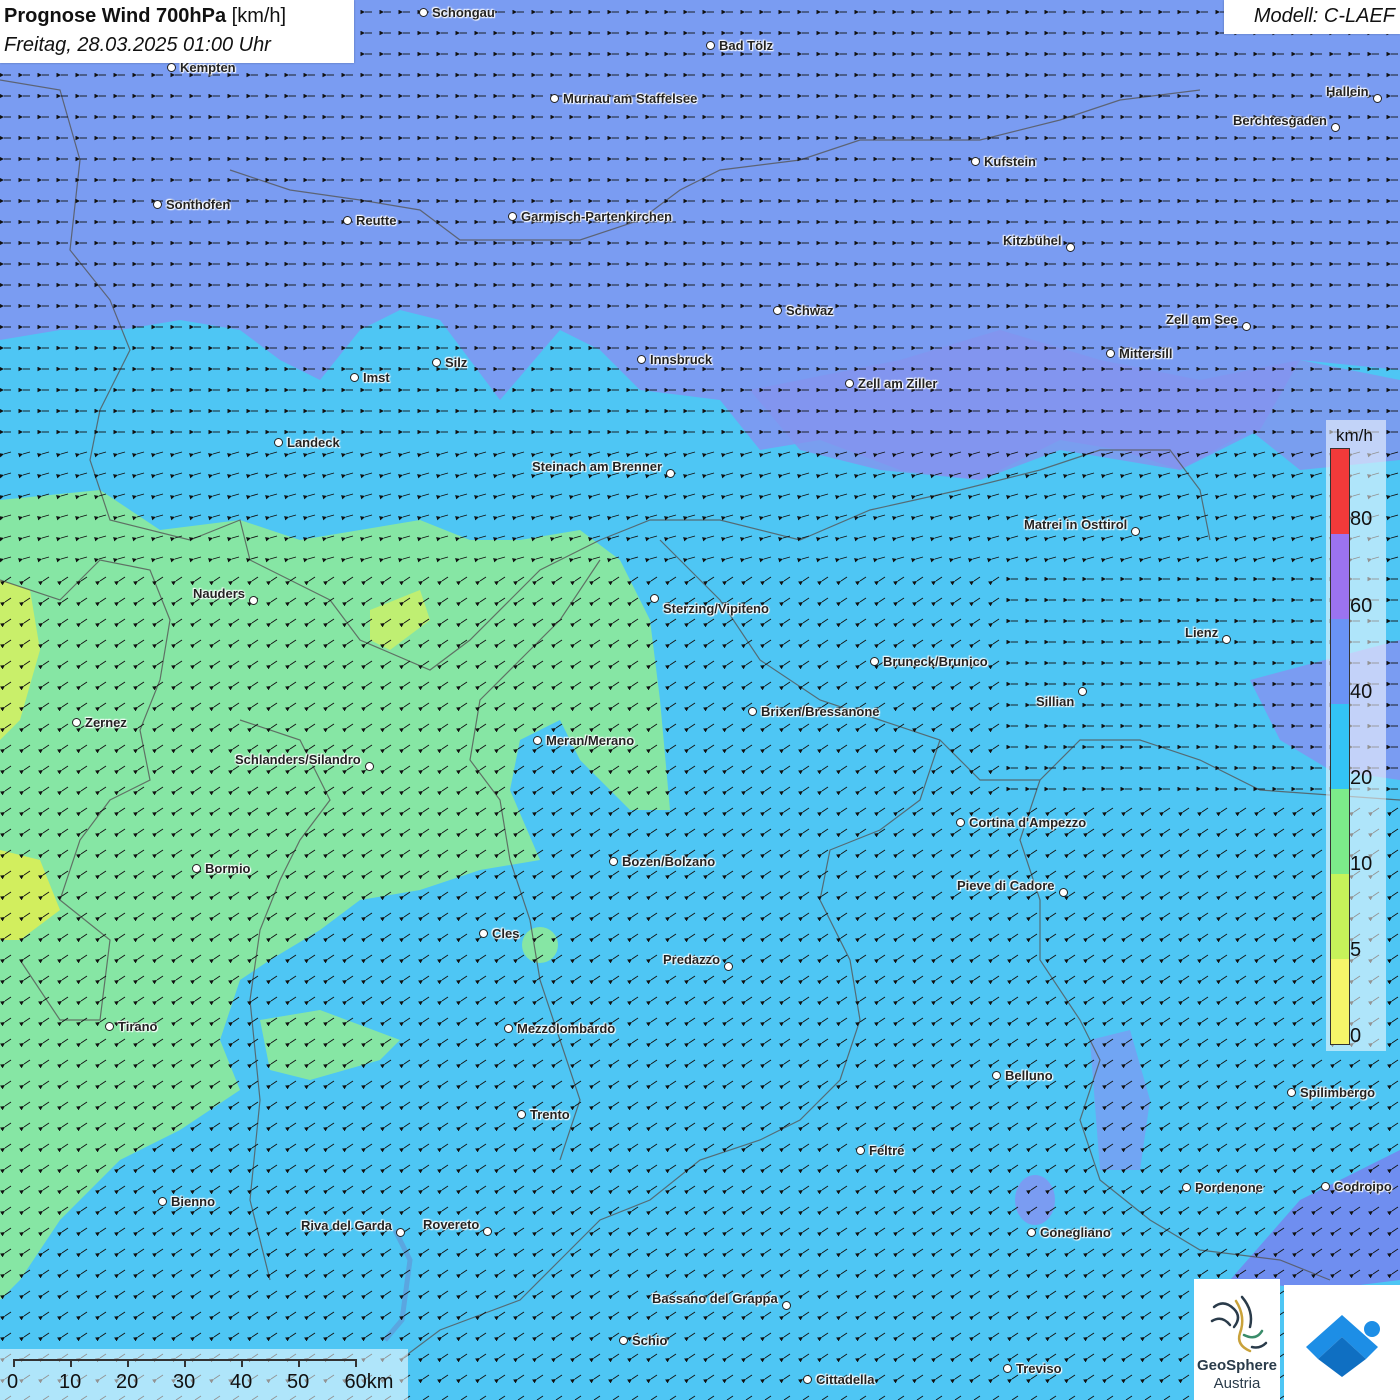  Describe the element at coordinates (540, 945) in the screenshot. I see `wind-zone-green-cles` at that location.